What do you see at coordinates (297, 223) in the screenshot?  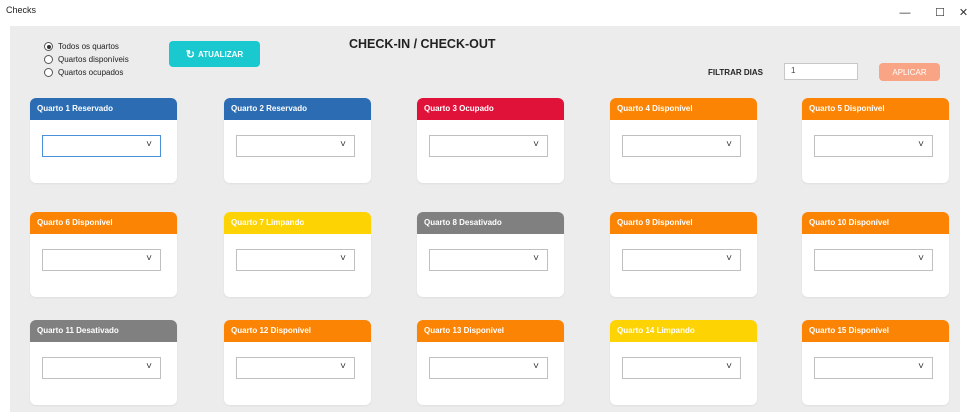 I see `room-title: Quarto 7 Limpando` at bounding box center [297, 223].